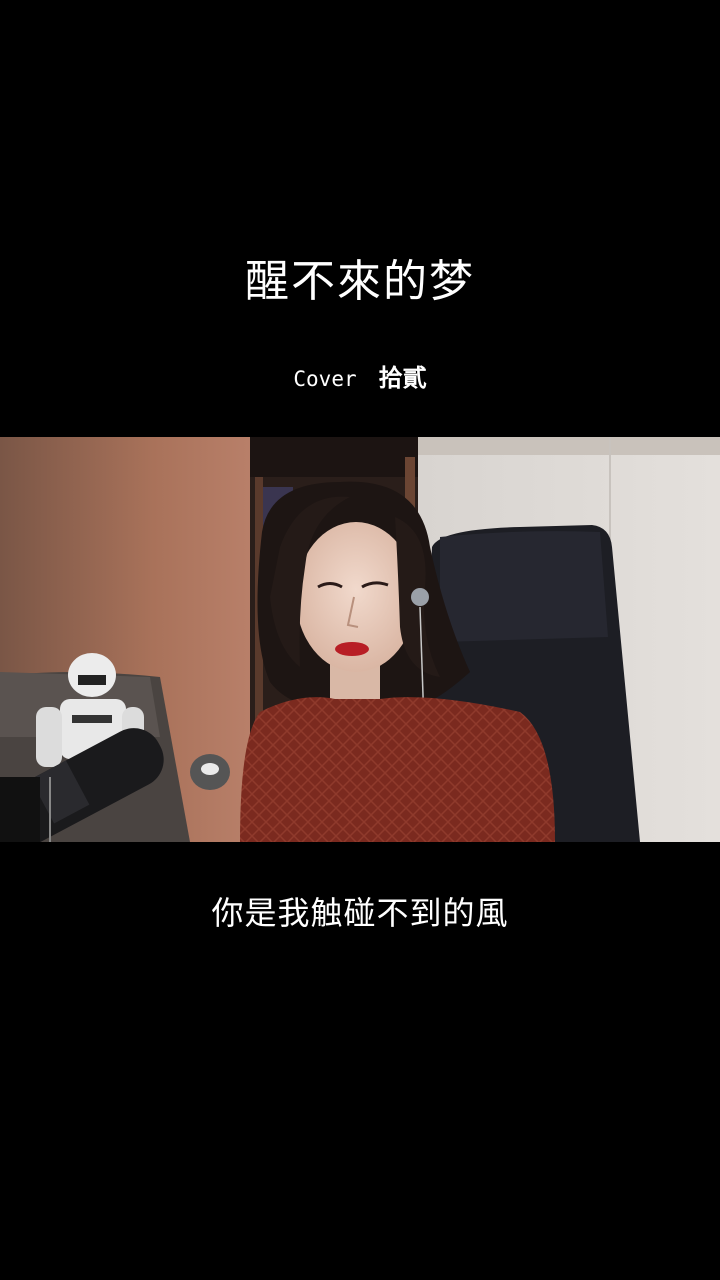 The image size is (720, 1280). Describe the element at coordinates (325, 379) in the screenshot. I see `cover-label: Cover` at that location.